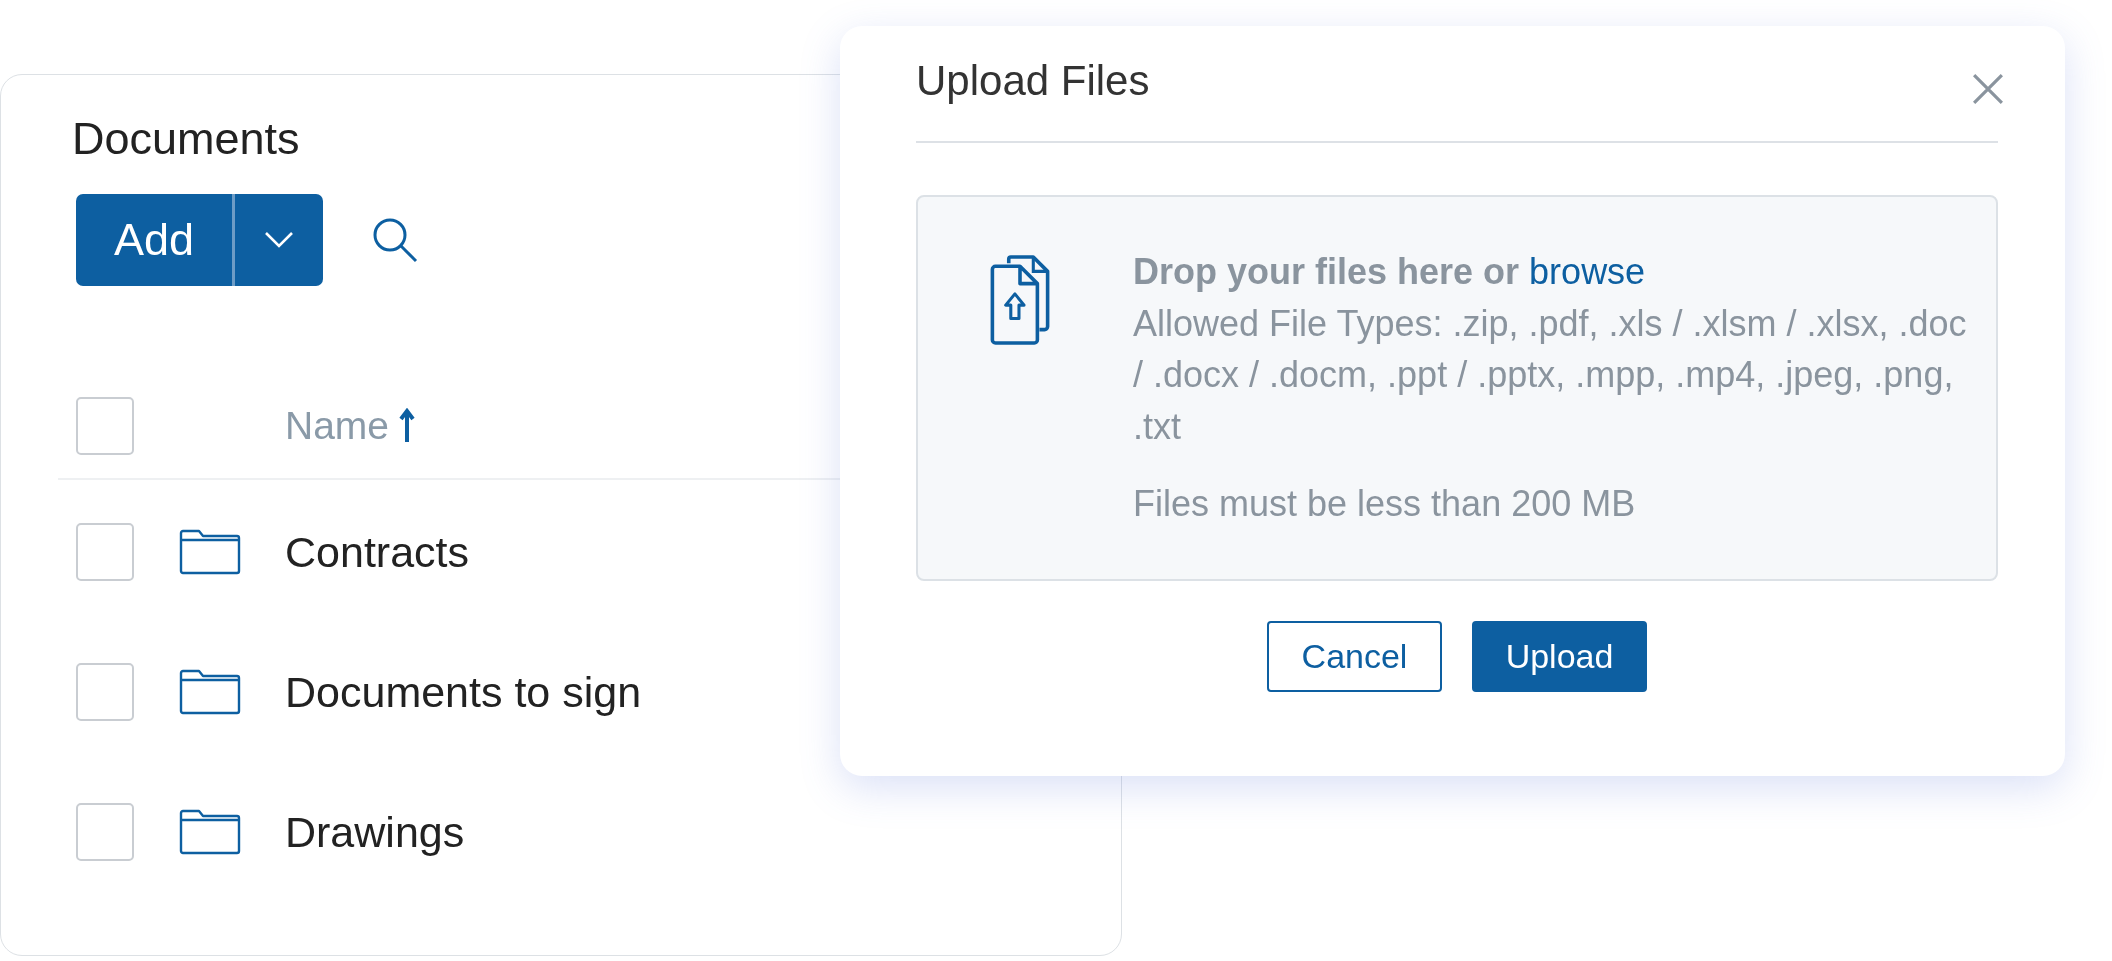 The width and height of the screenshot is (2112, 961). I want to click on upload-button: Upload, so click(1559, 656).